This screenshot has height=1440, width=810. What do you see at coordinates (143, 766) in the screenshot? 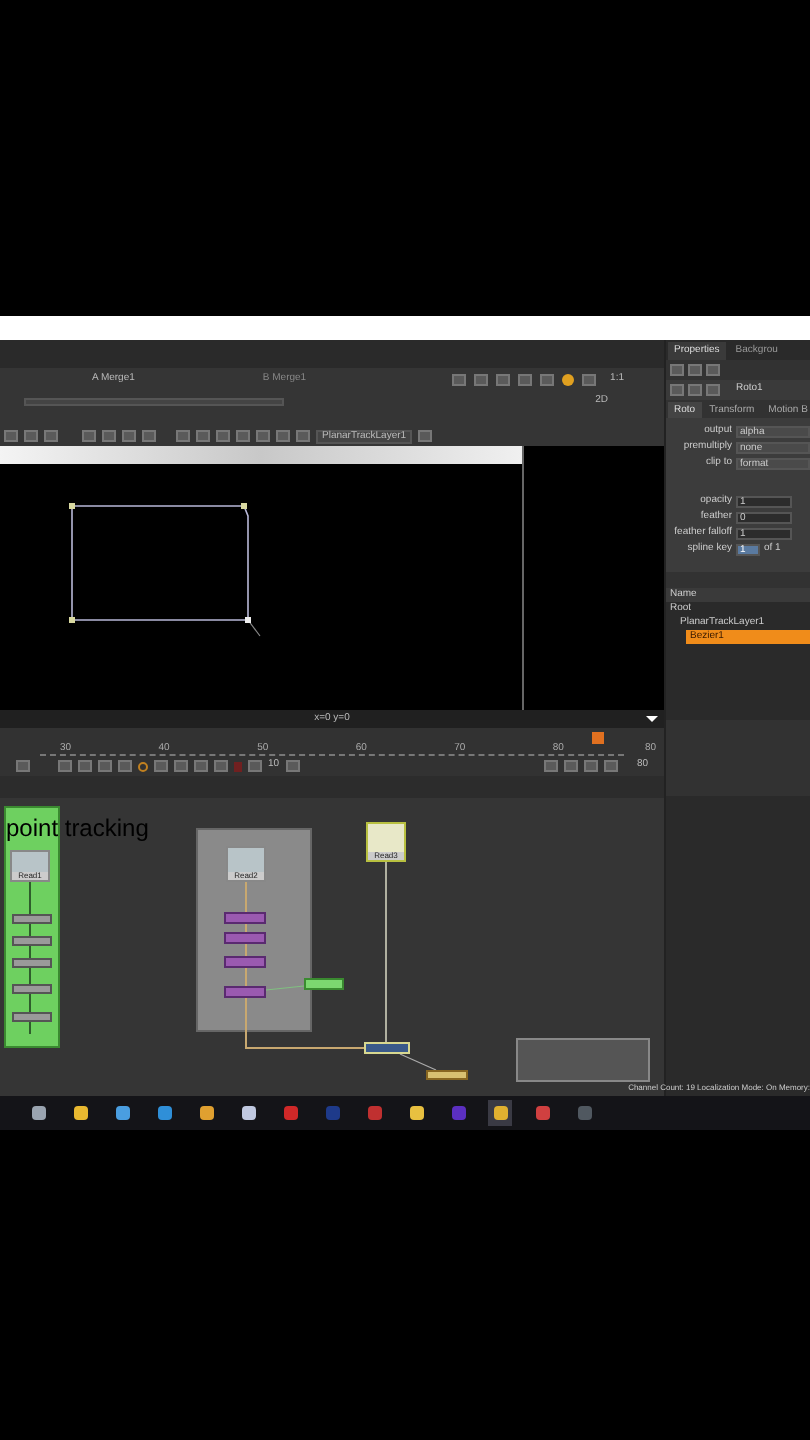
I see `loop-icon` at bounding box center [143, 766].